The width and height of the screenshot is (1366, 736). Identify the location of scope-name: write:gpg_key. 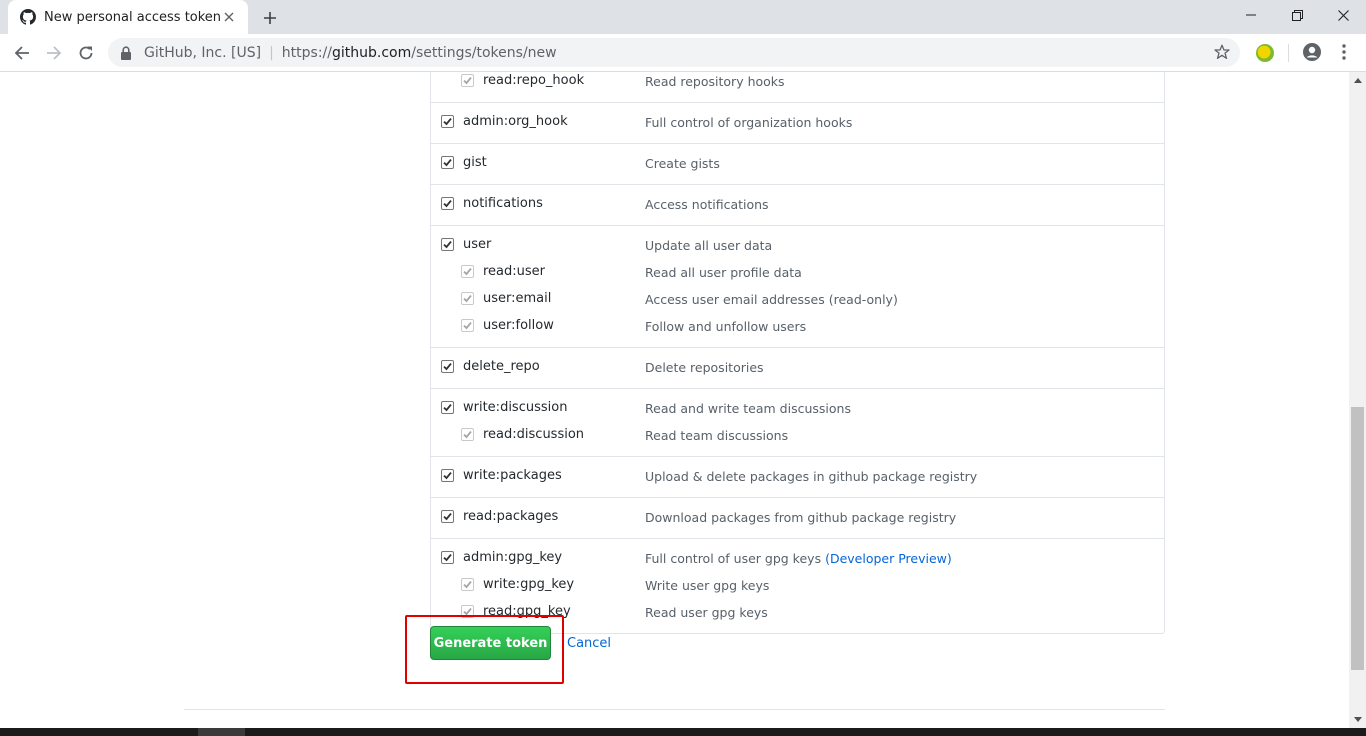
(529, 584).